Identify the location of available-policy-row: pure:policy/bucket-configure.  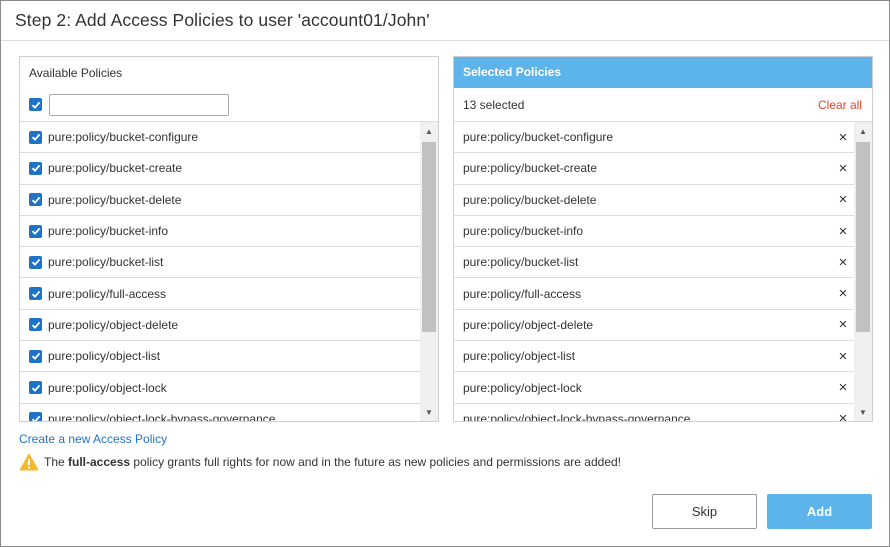
(220, 138).